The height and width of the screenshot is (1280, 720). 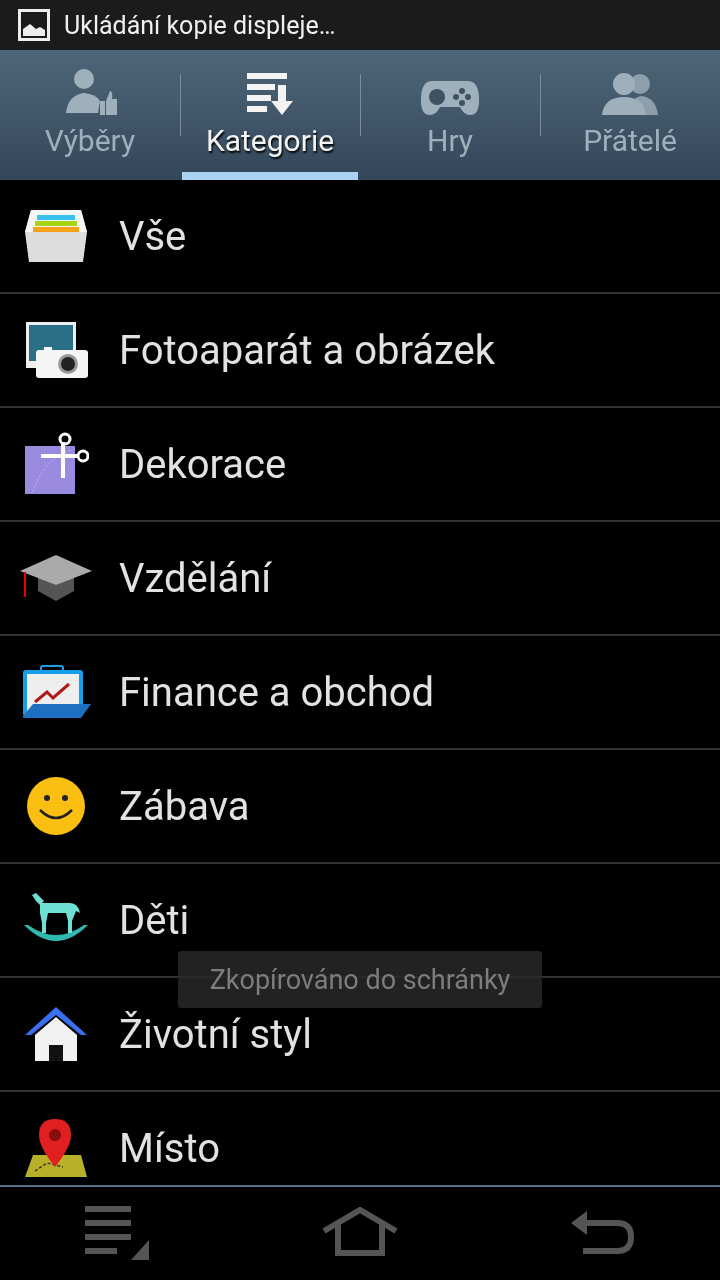 What do you see at coordinates (34, 25) in the screenshot?
I see `picture-icon` at bounding box center [34, 25].